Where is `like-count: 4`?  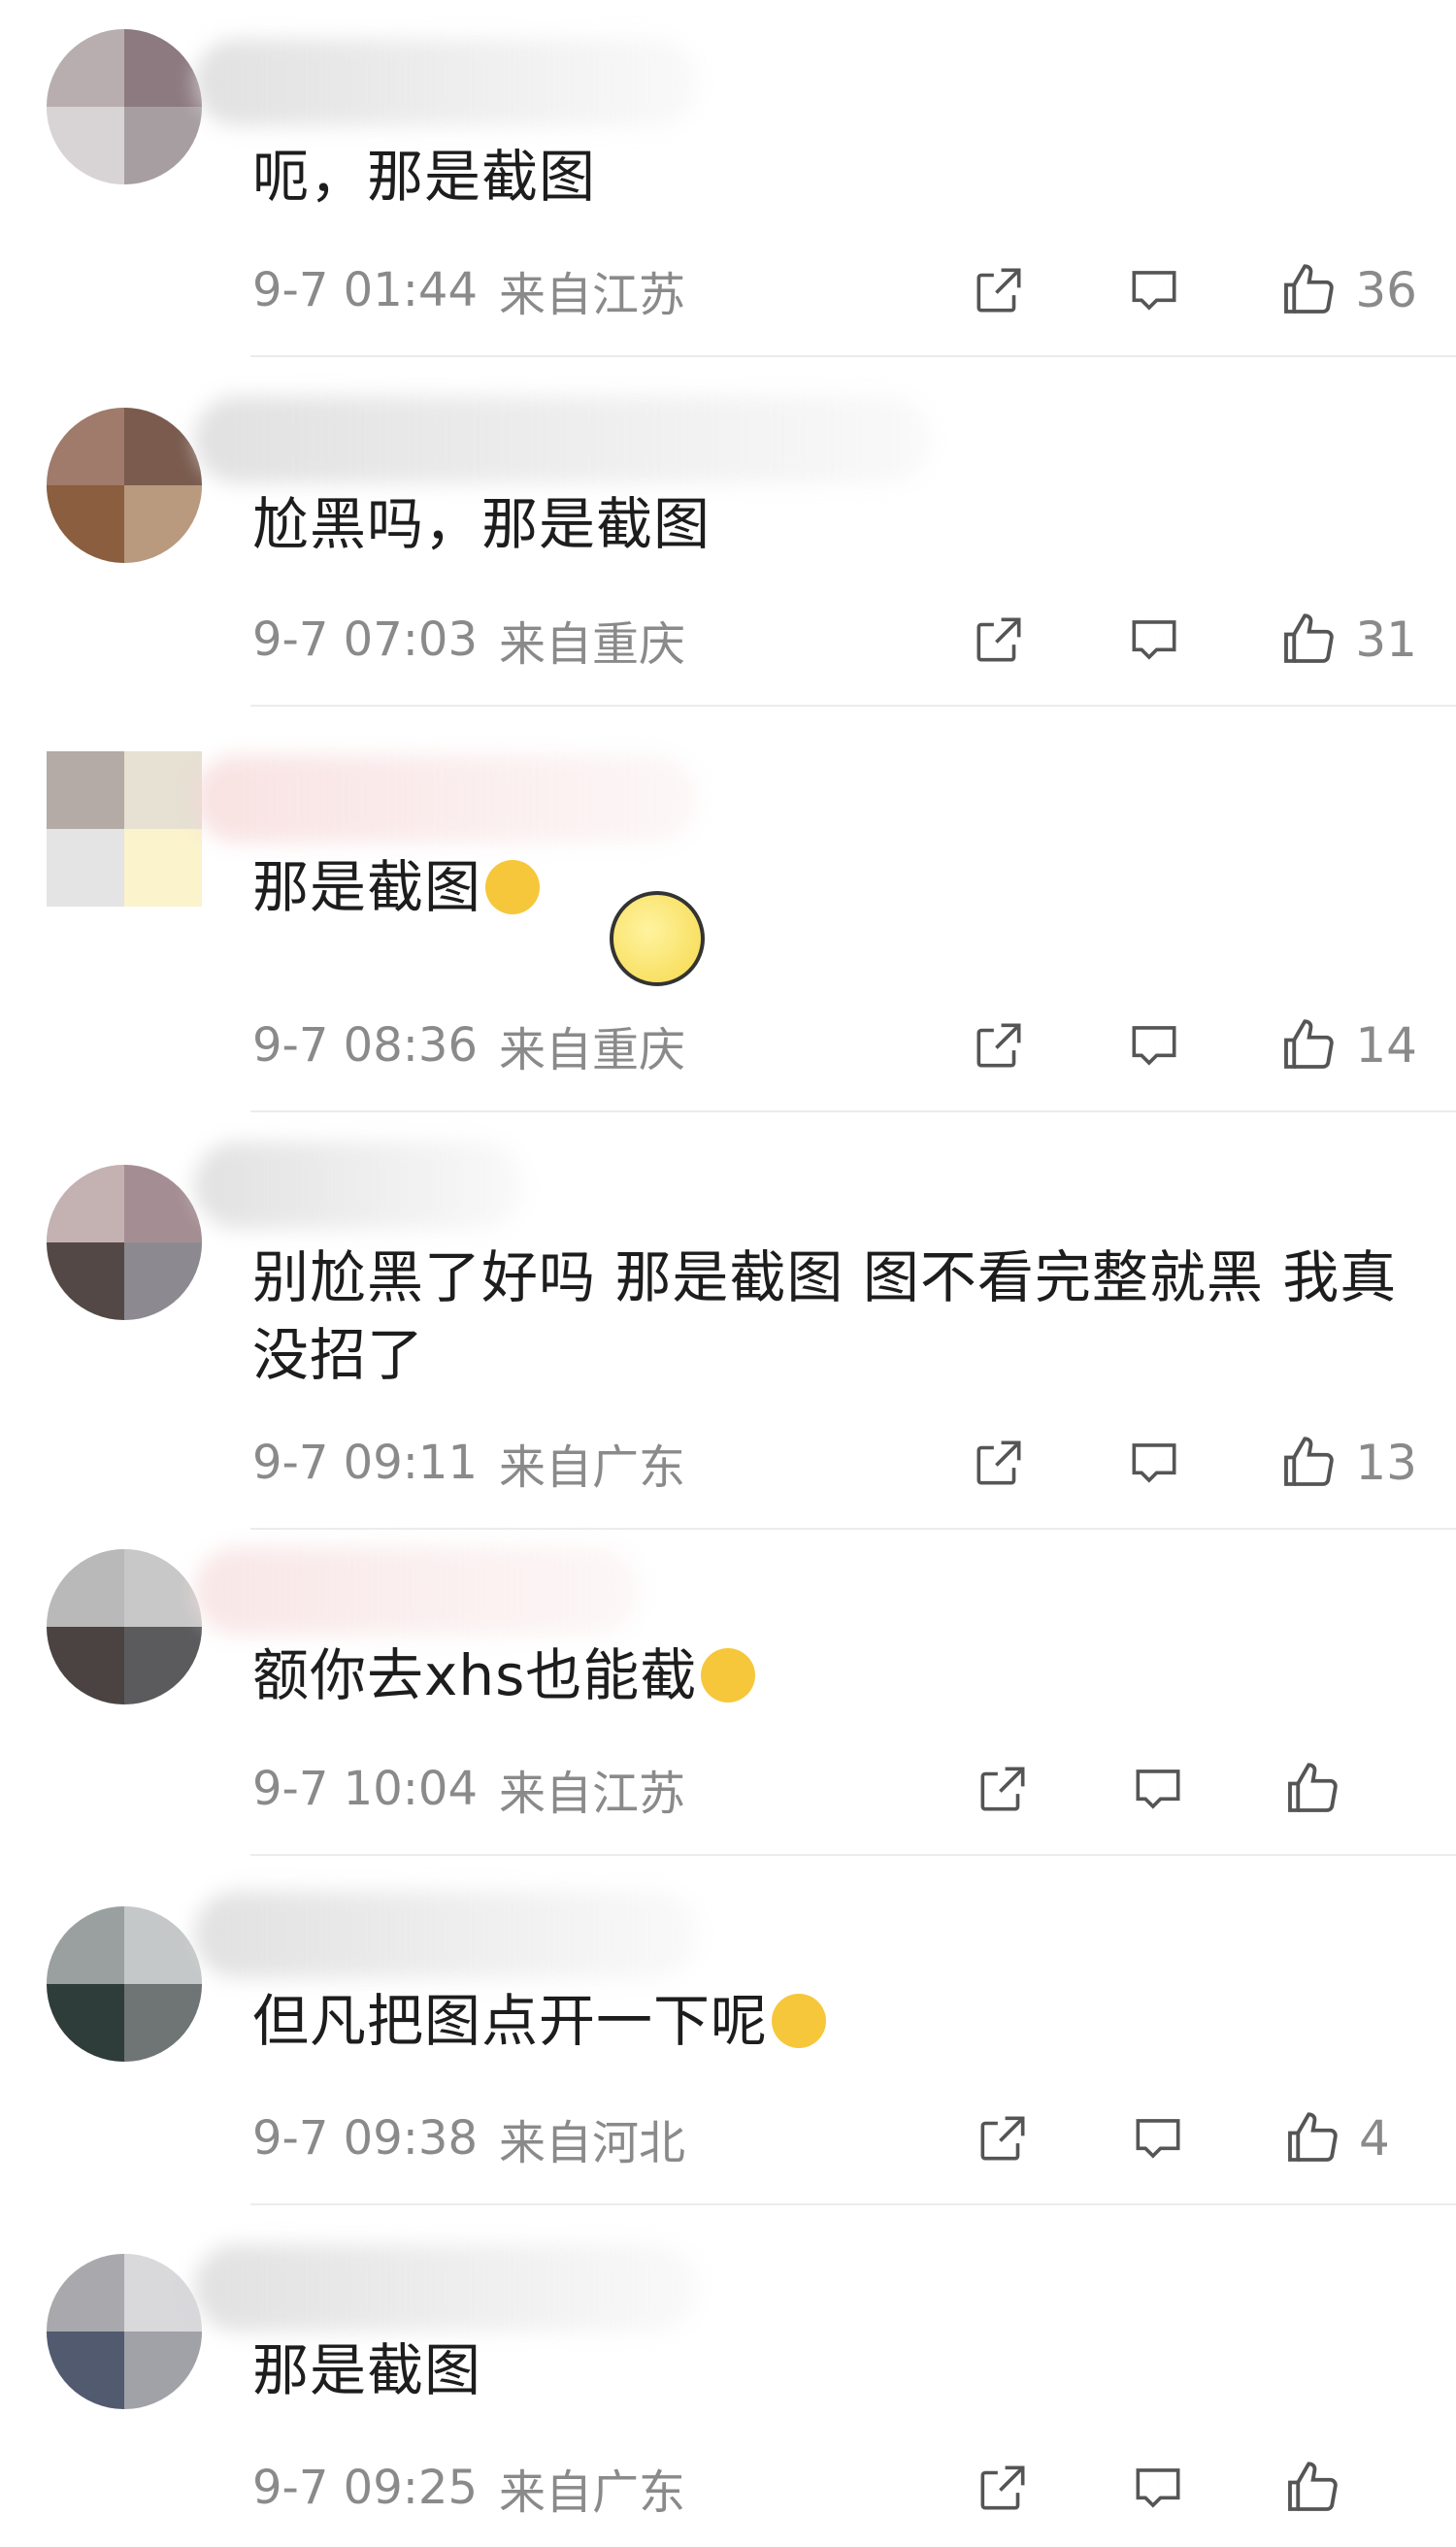 like-count: 4 is located at coordinates (1374, 2139).